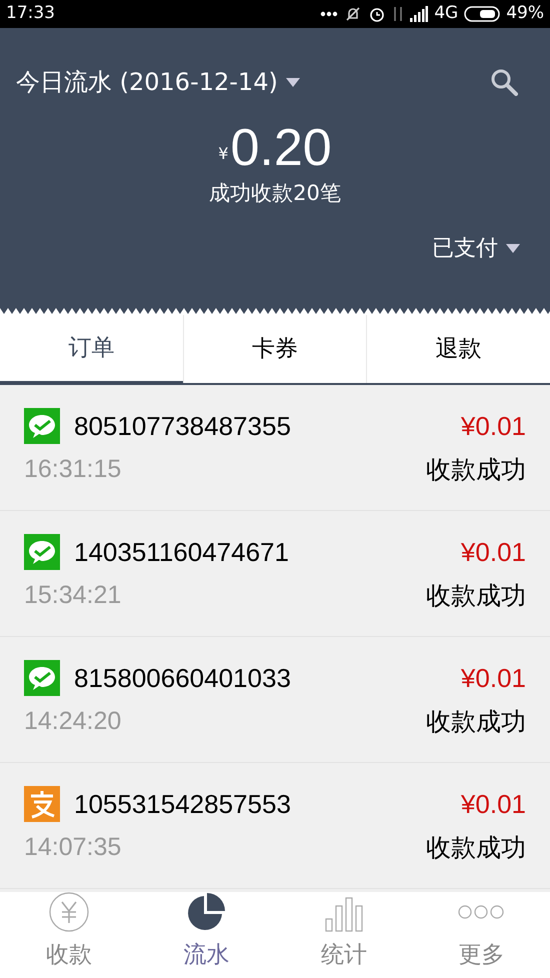  Describe the element at coordinates (182, 804) in the screenshot. I see `order-number: 105531542857553` at that location.